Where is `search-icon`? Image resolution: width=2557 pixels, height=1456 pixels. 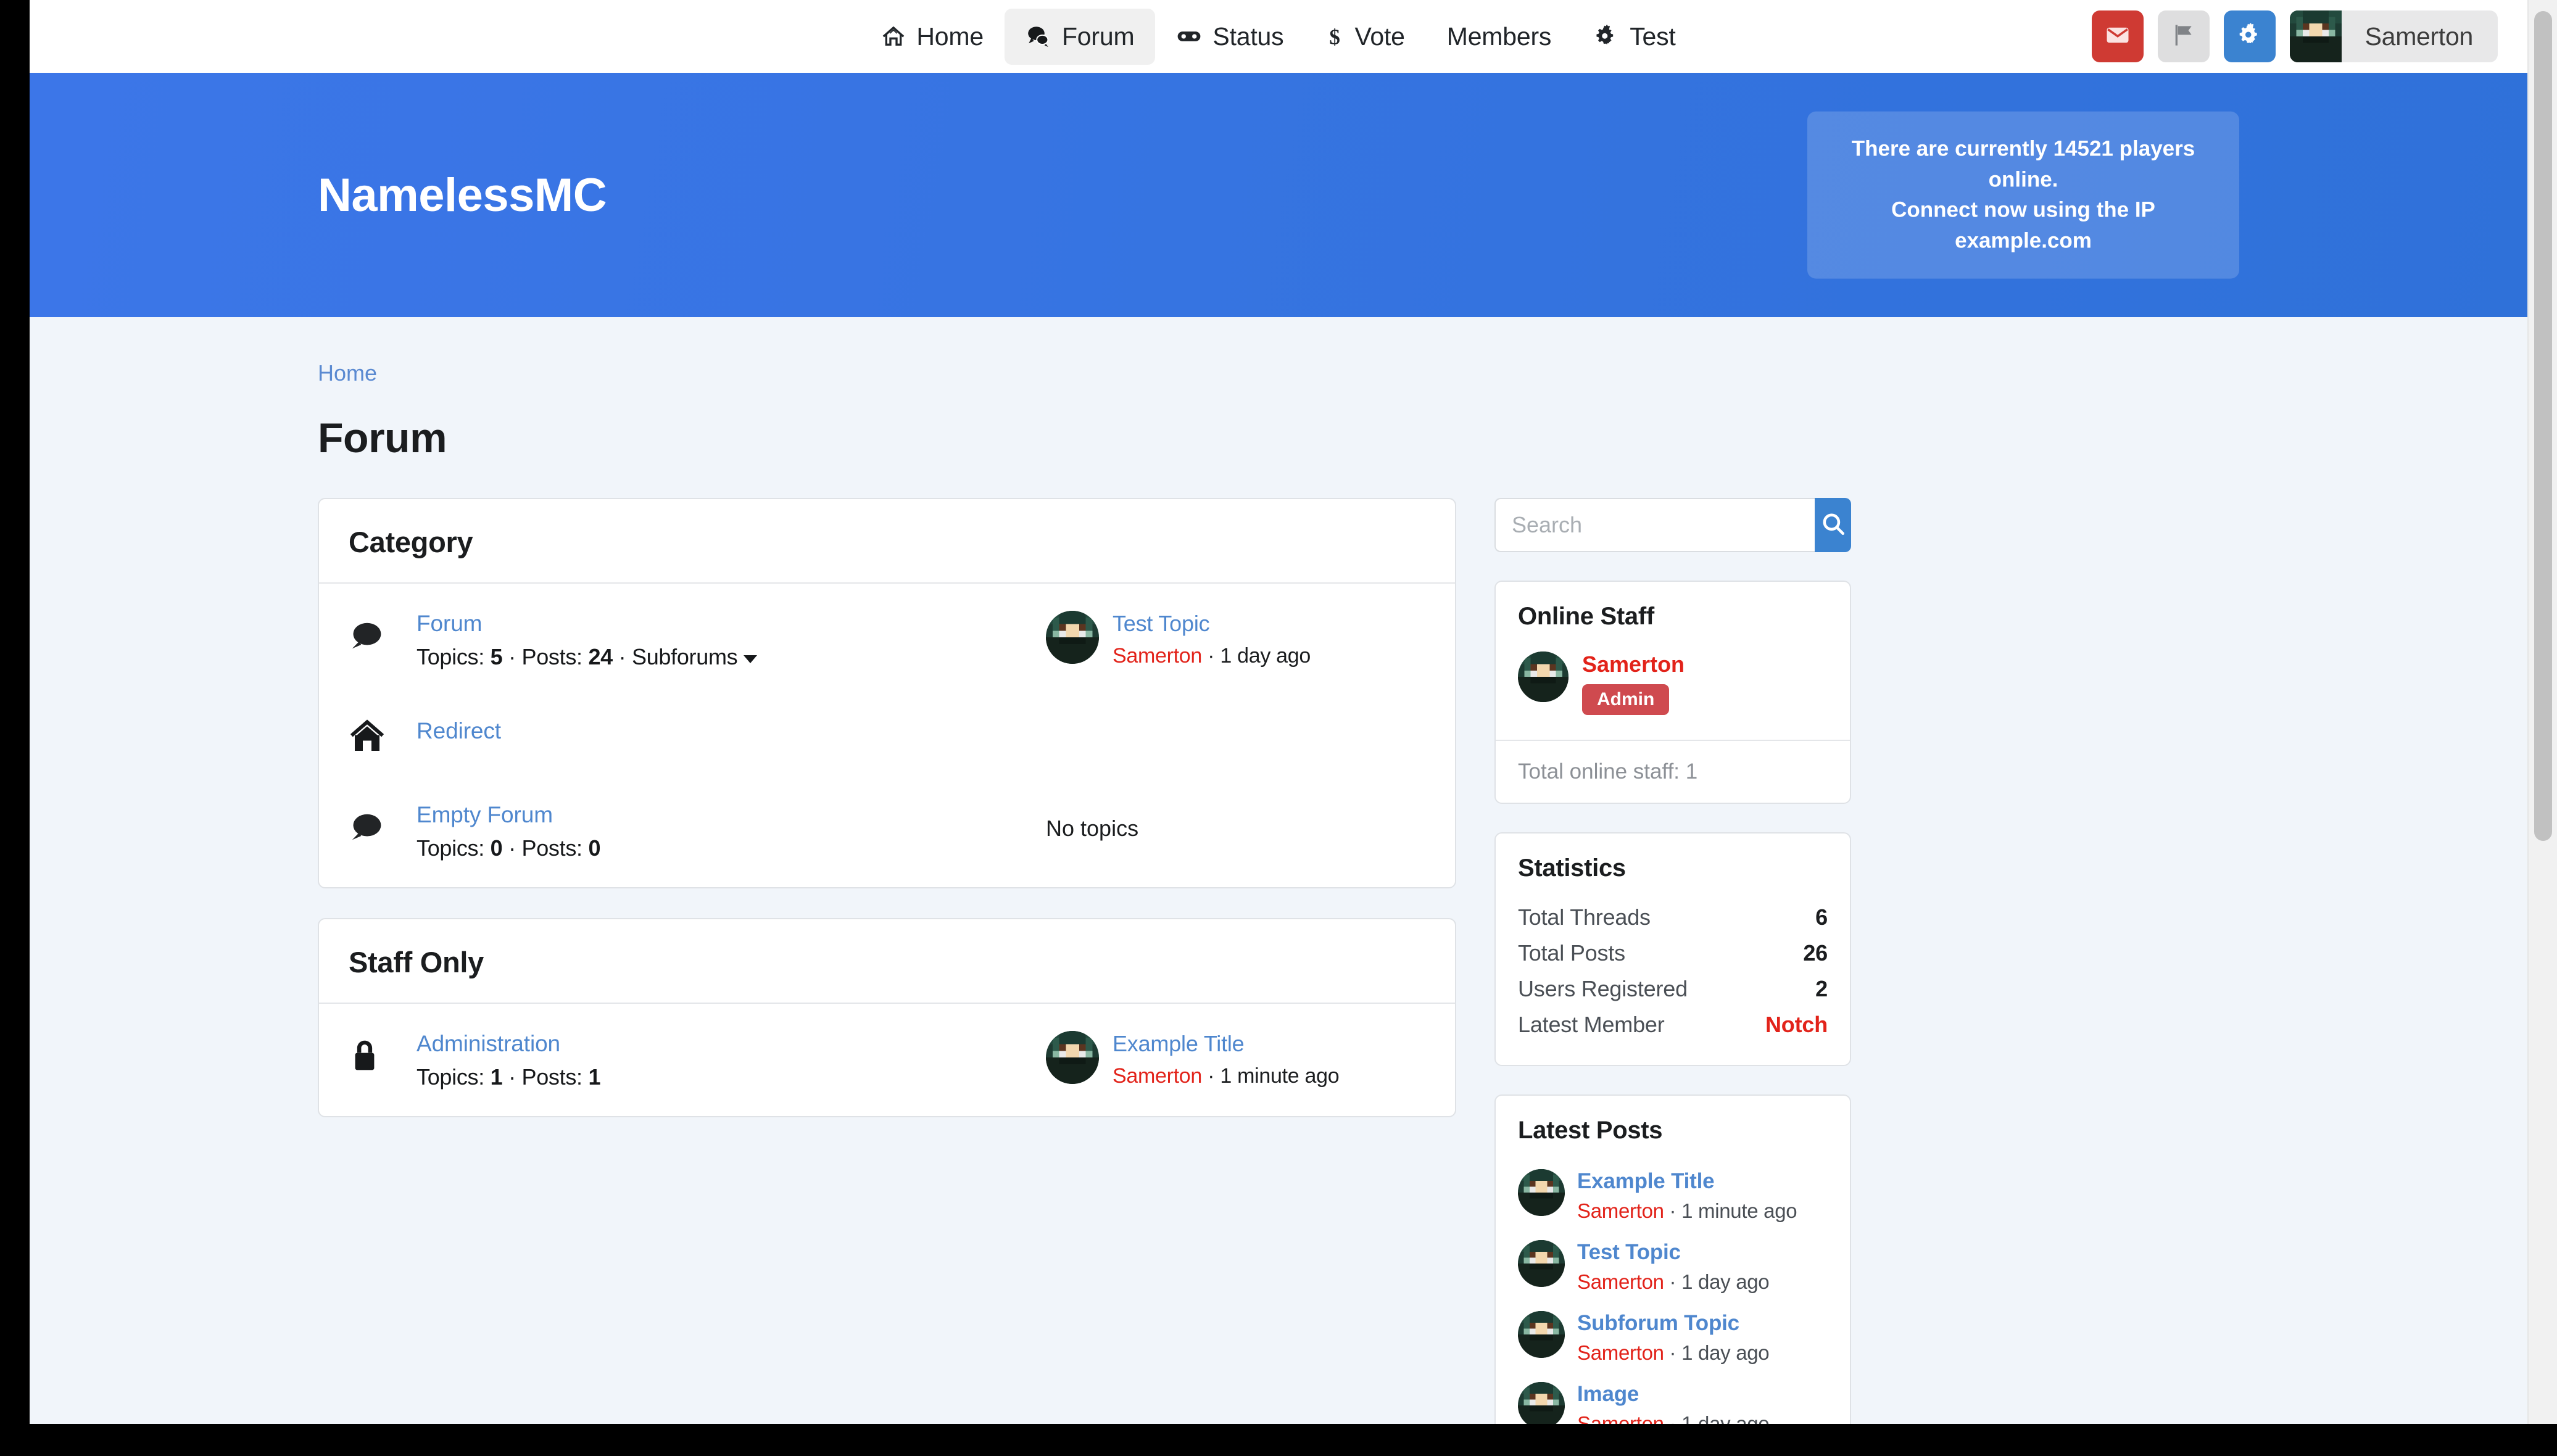
search-icon is located at coordinates (1833, 525).